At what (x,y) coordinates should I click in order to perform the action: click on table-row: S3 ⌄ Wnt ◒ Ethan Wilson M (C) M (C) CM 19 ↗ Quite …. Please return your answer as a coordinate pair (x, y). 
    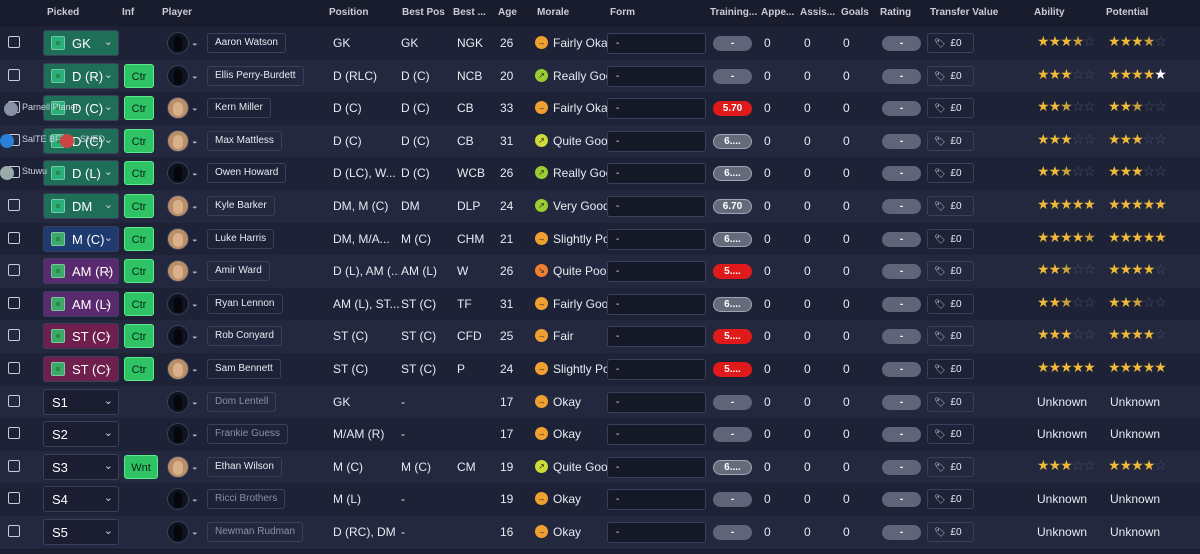
    Looking at the image, I should click on (600, 467).